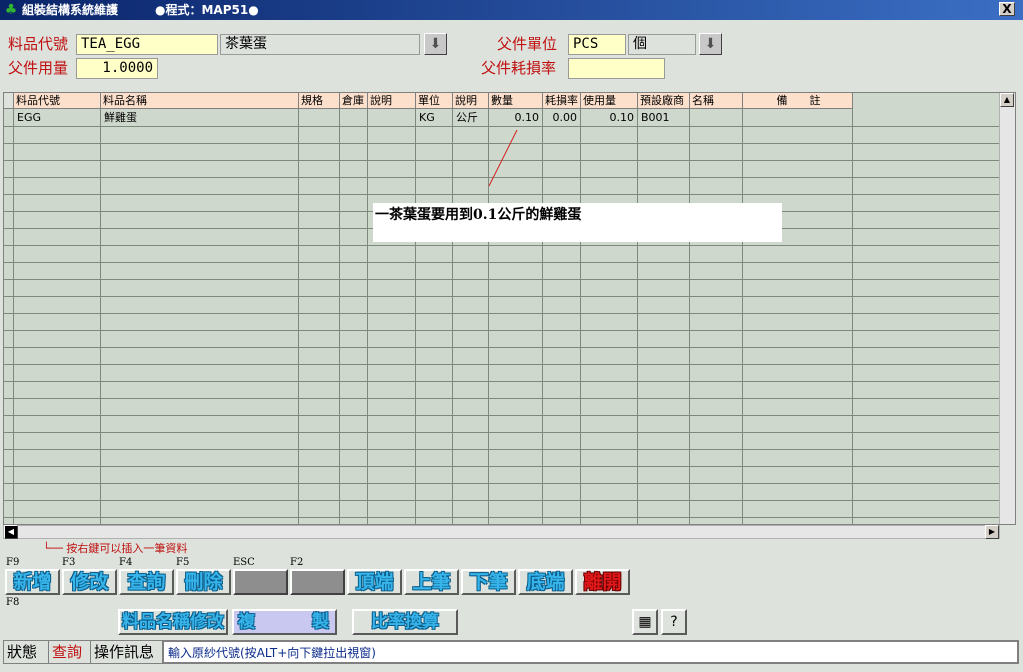  I want to click on program-label: ●程式：MAP51●, so click(207, 10).